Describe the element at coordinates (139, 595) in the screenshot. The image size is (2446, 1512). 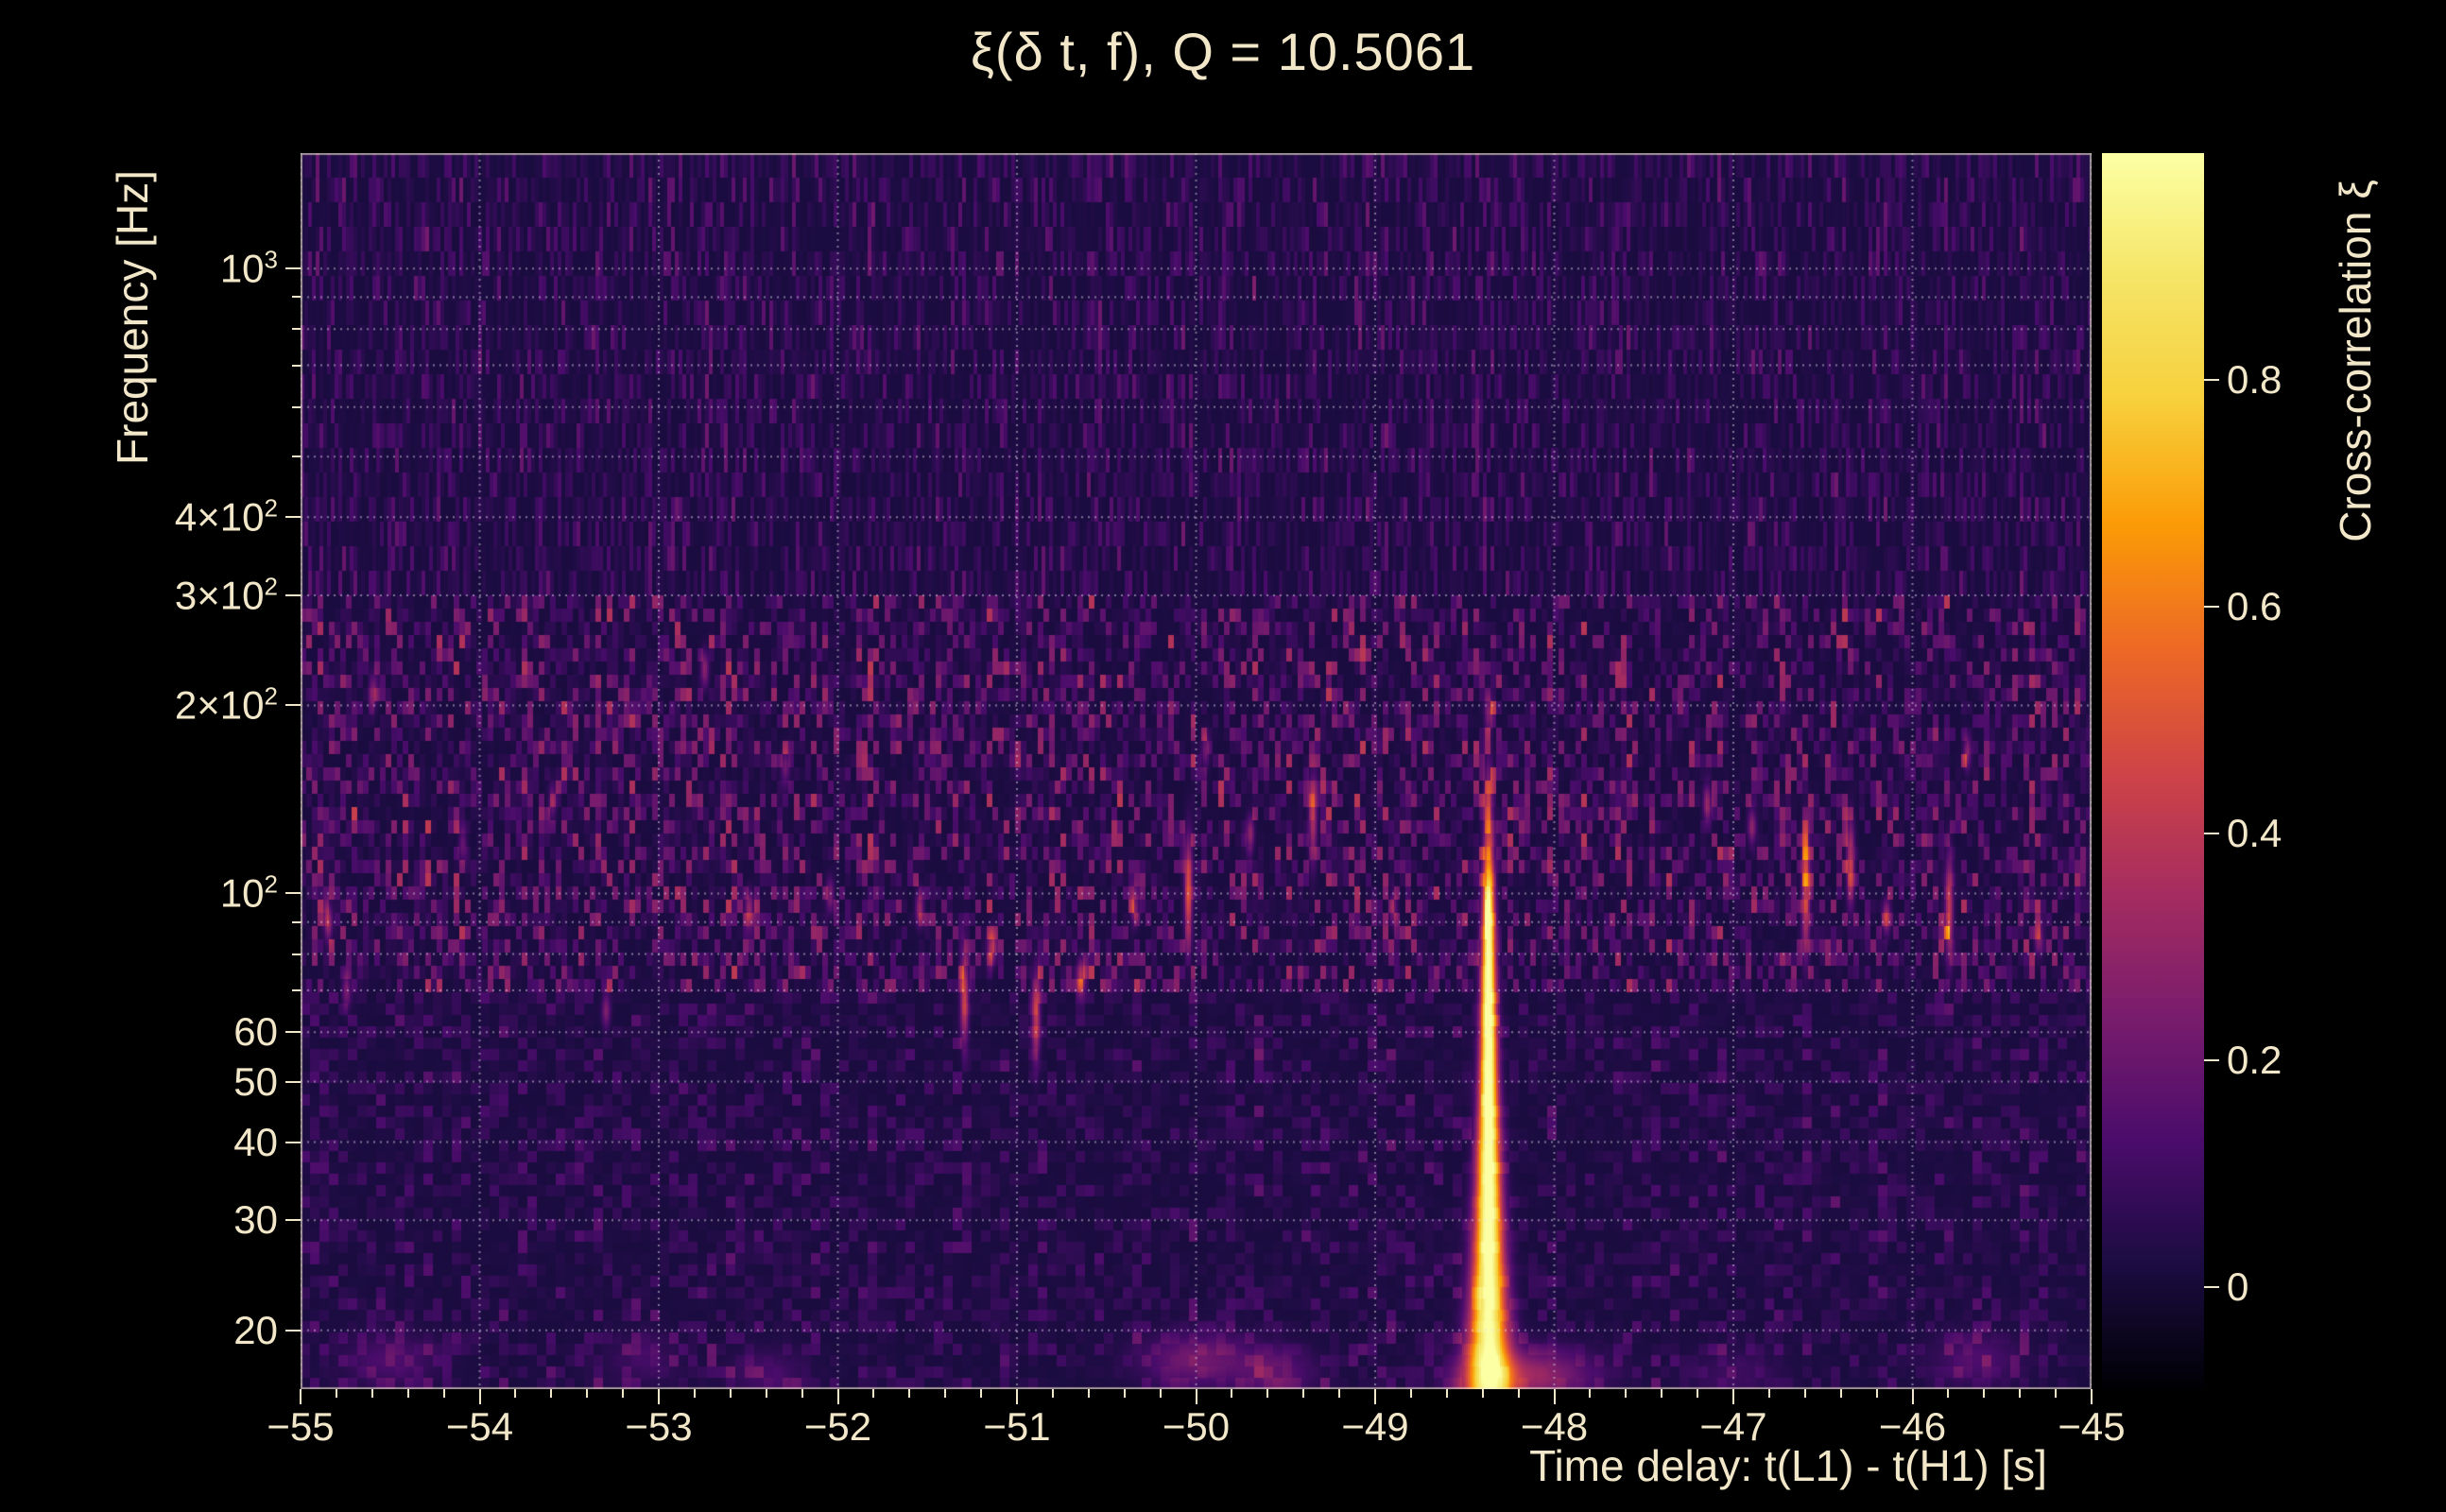
I see `y-tick-label: 3×102` at that location.